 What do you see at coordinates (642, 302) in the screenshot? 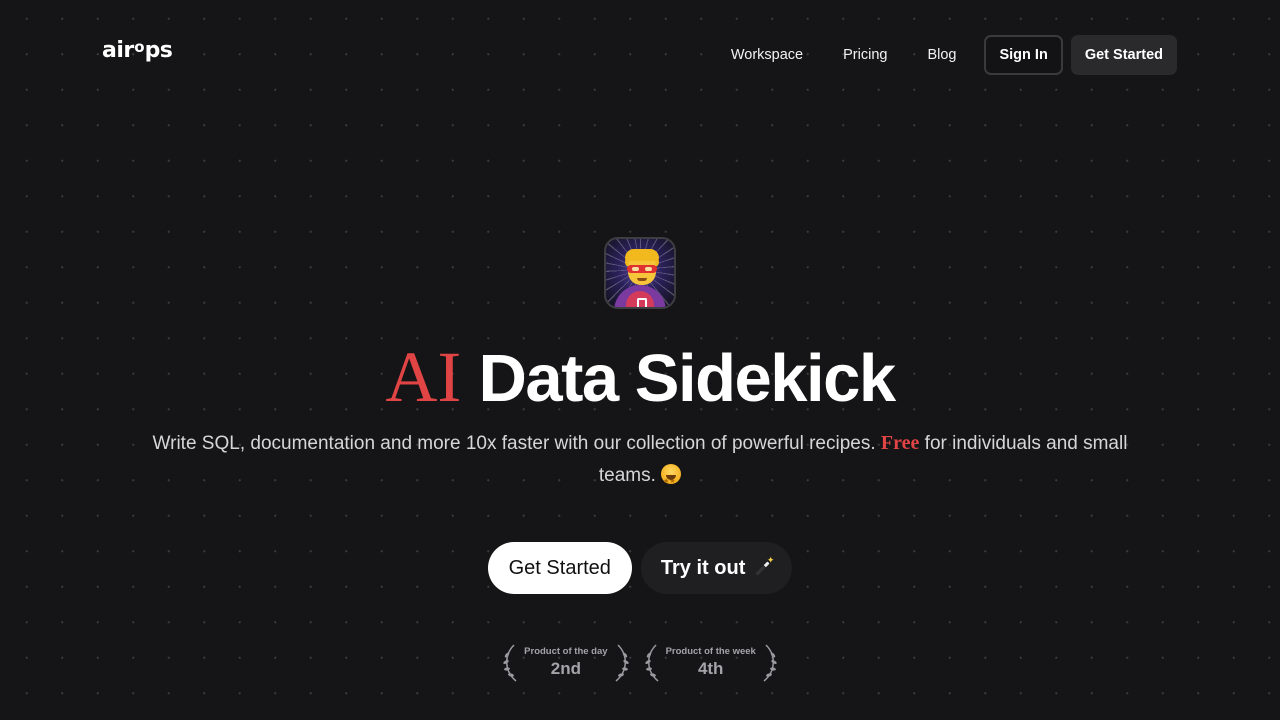
I see `hero-icon-emblem` at bounding box center [642, 302].